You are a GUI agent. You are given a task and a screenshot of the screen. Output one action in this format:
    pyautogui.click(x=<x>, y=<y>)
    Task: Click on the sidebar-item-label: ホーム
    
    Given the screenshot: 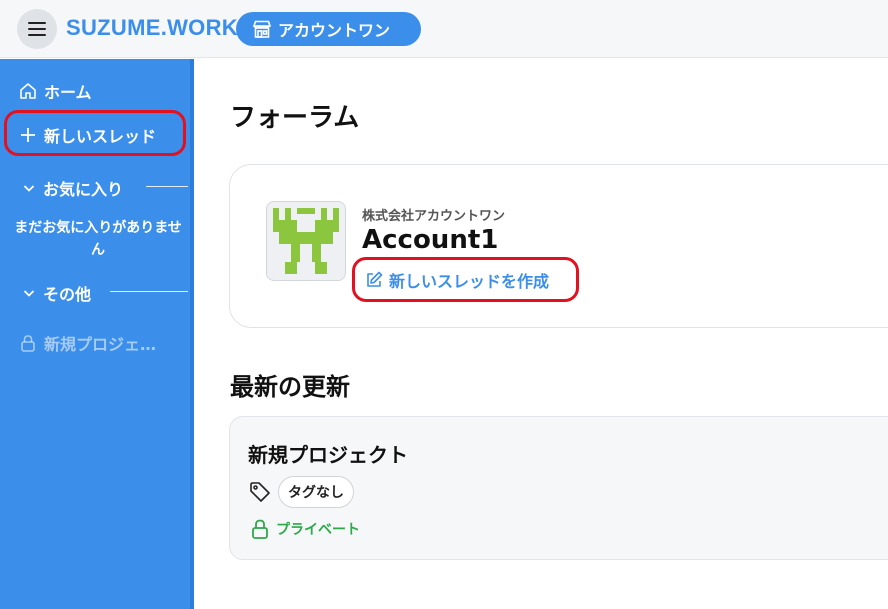 What is the action you would take?
    pyautogui.click(x=68, y=92)
    